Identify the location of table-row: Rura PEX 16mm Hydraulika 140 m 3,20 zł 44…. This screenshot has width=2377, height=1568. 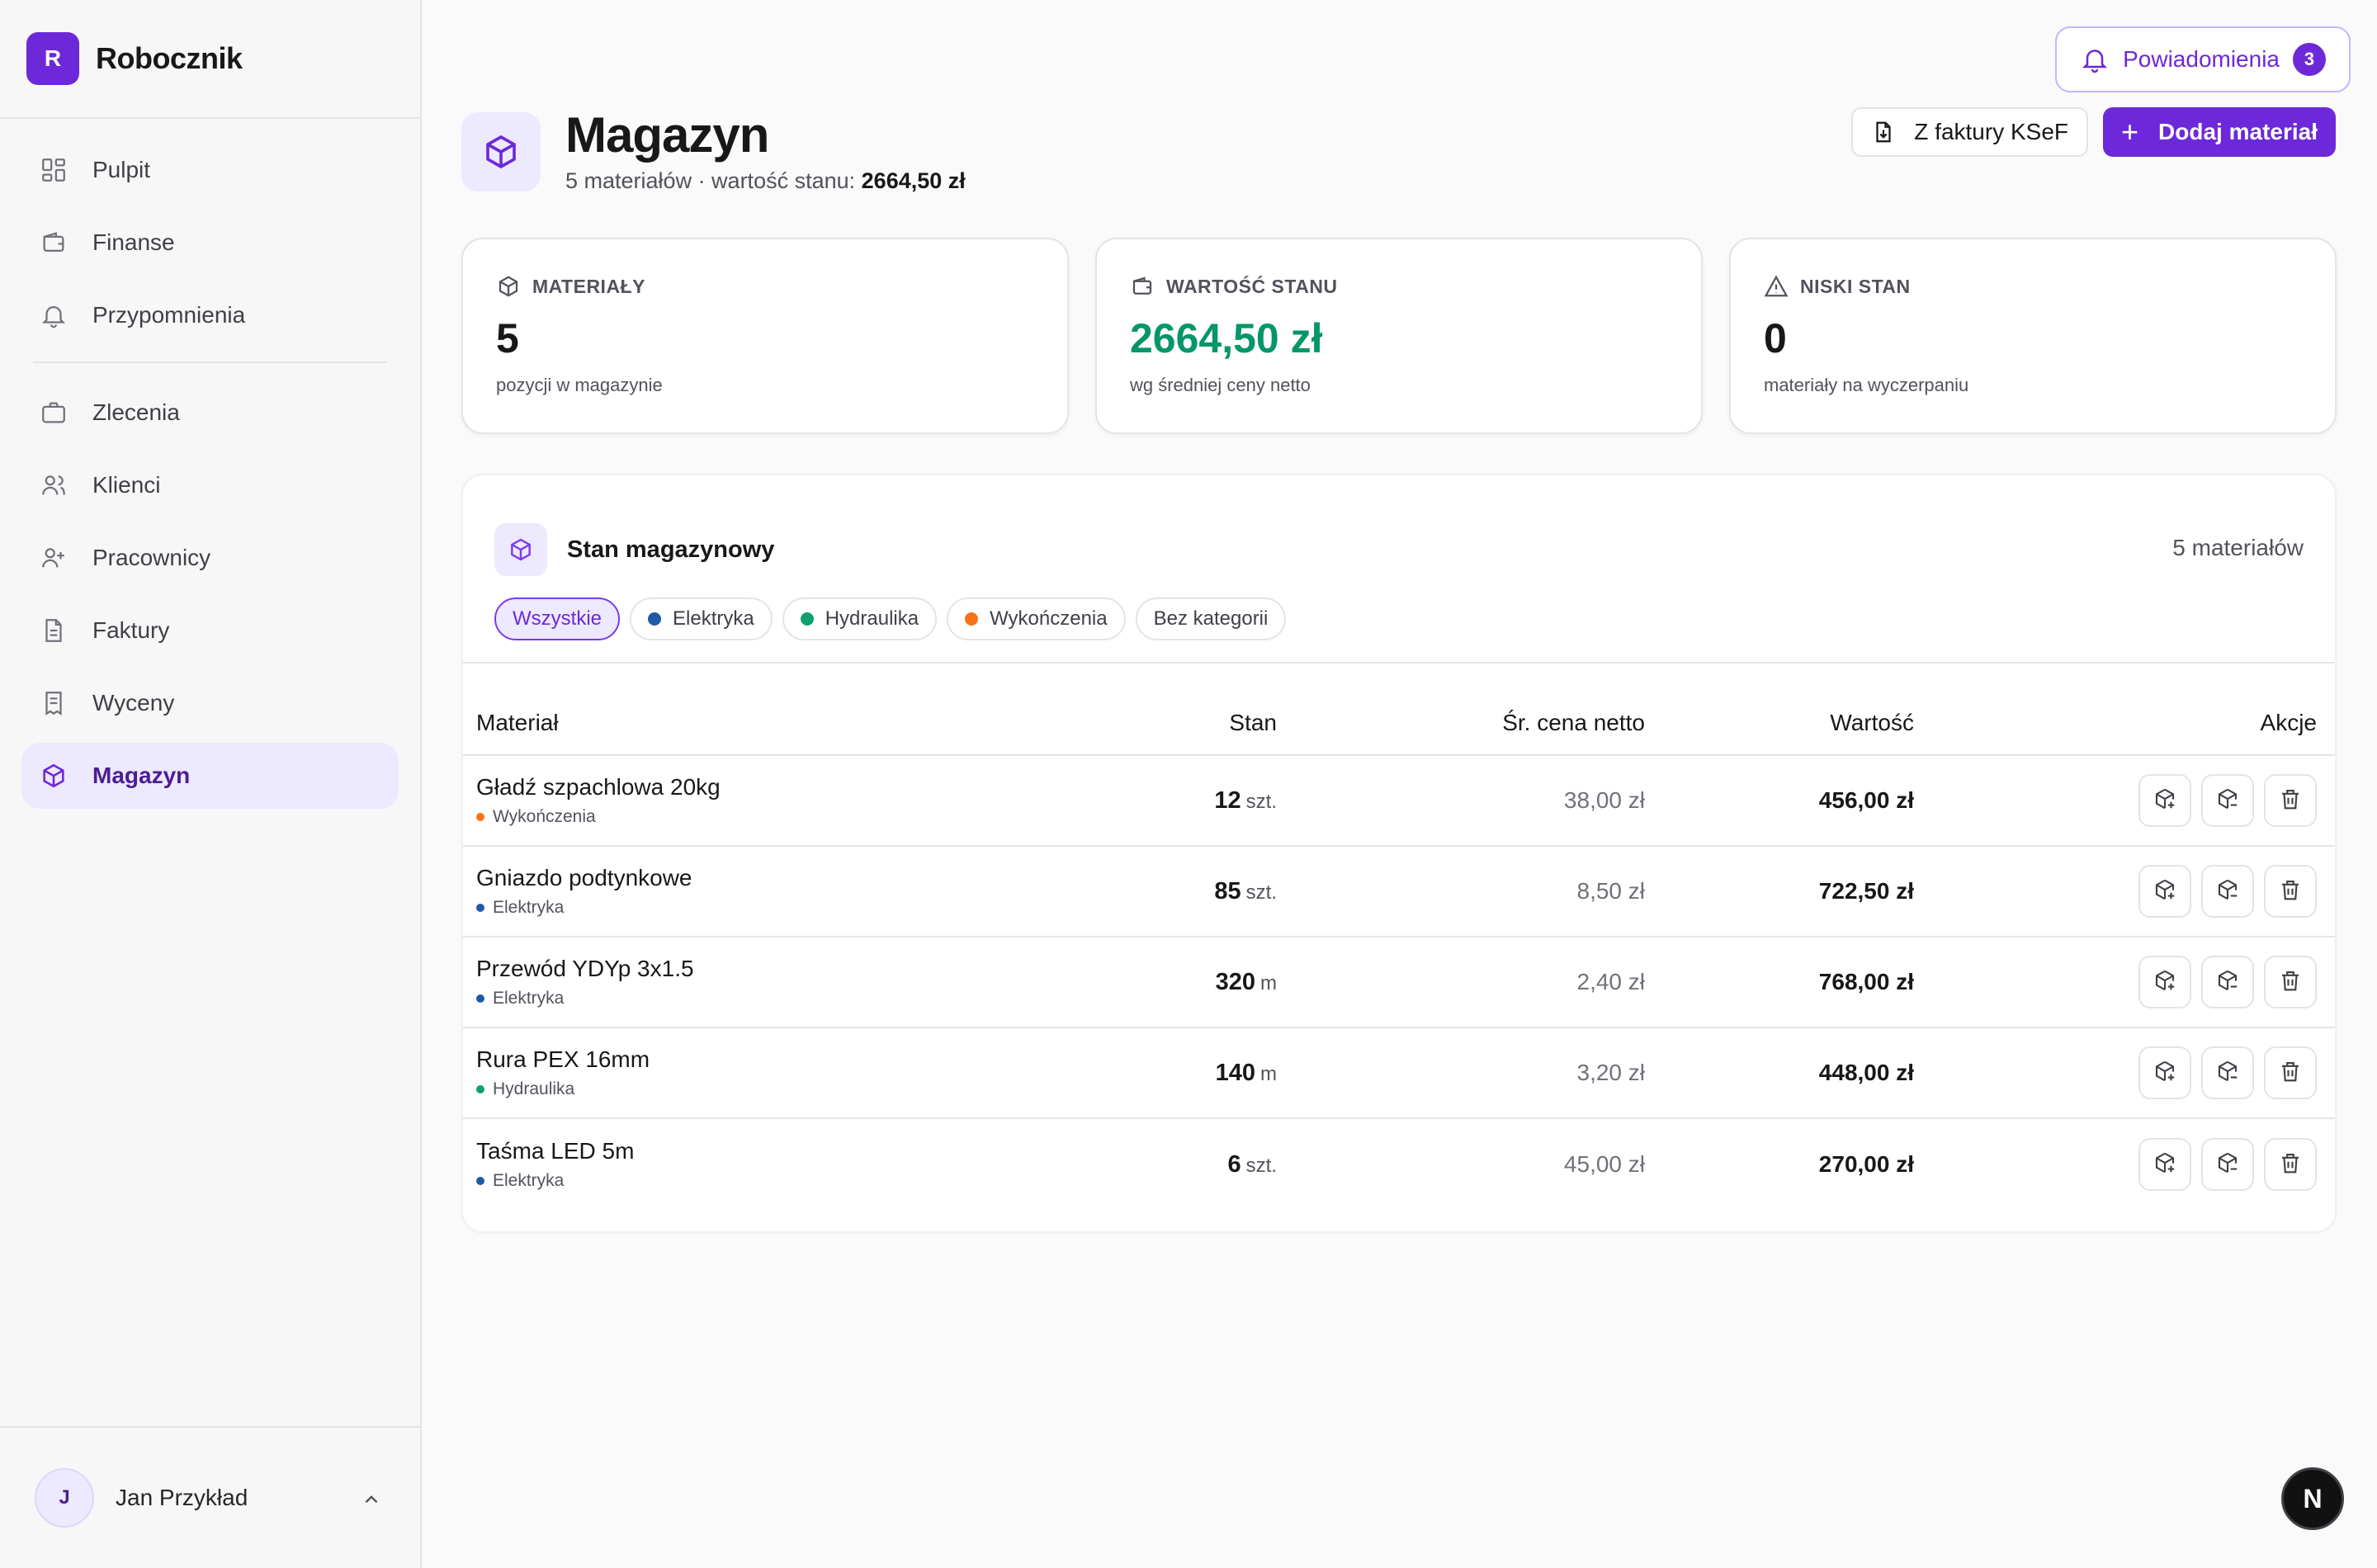
(1399, 1073).